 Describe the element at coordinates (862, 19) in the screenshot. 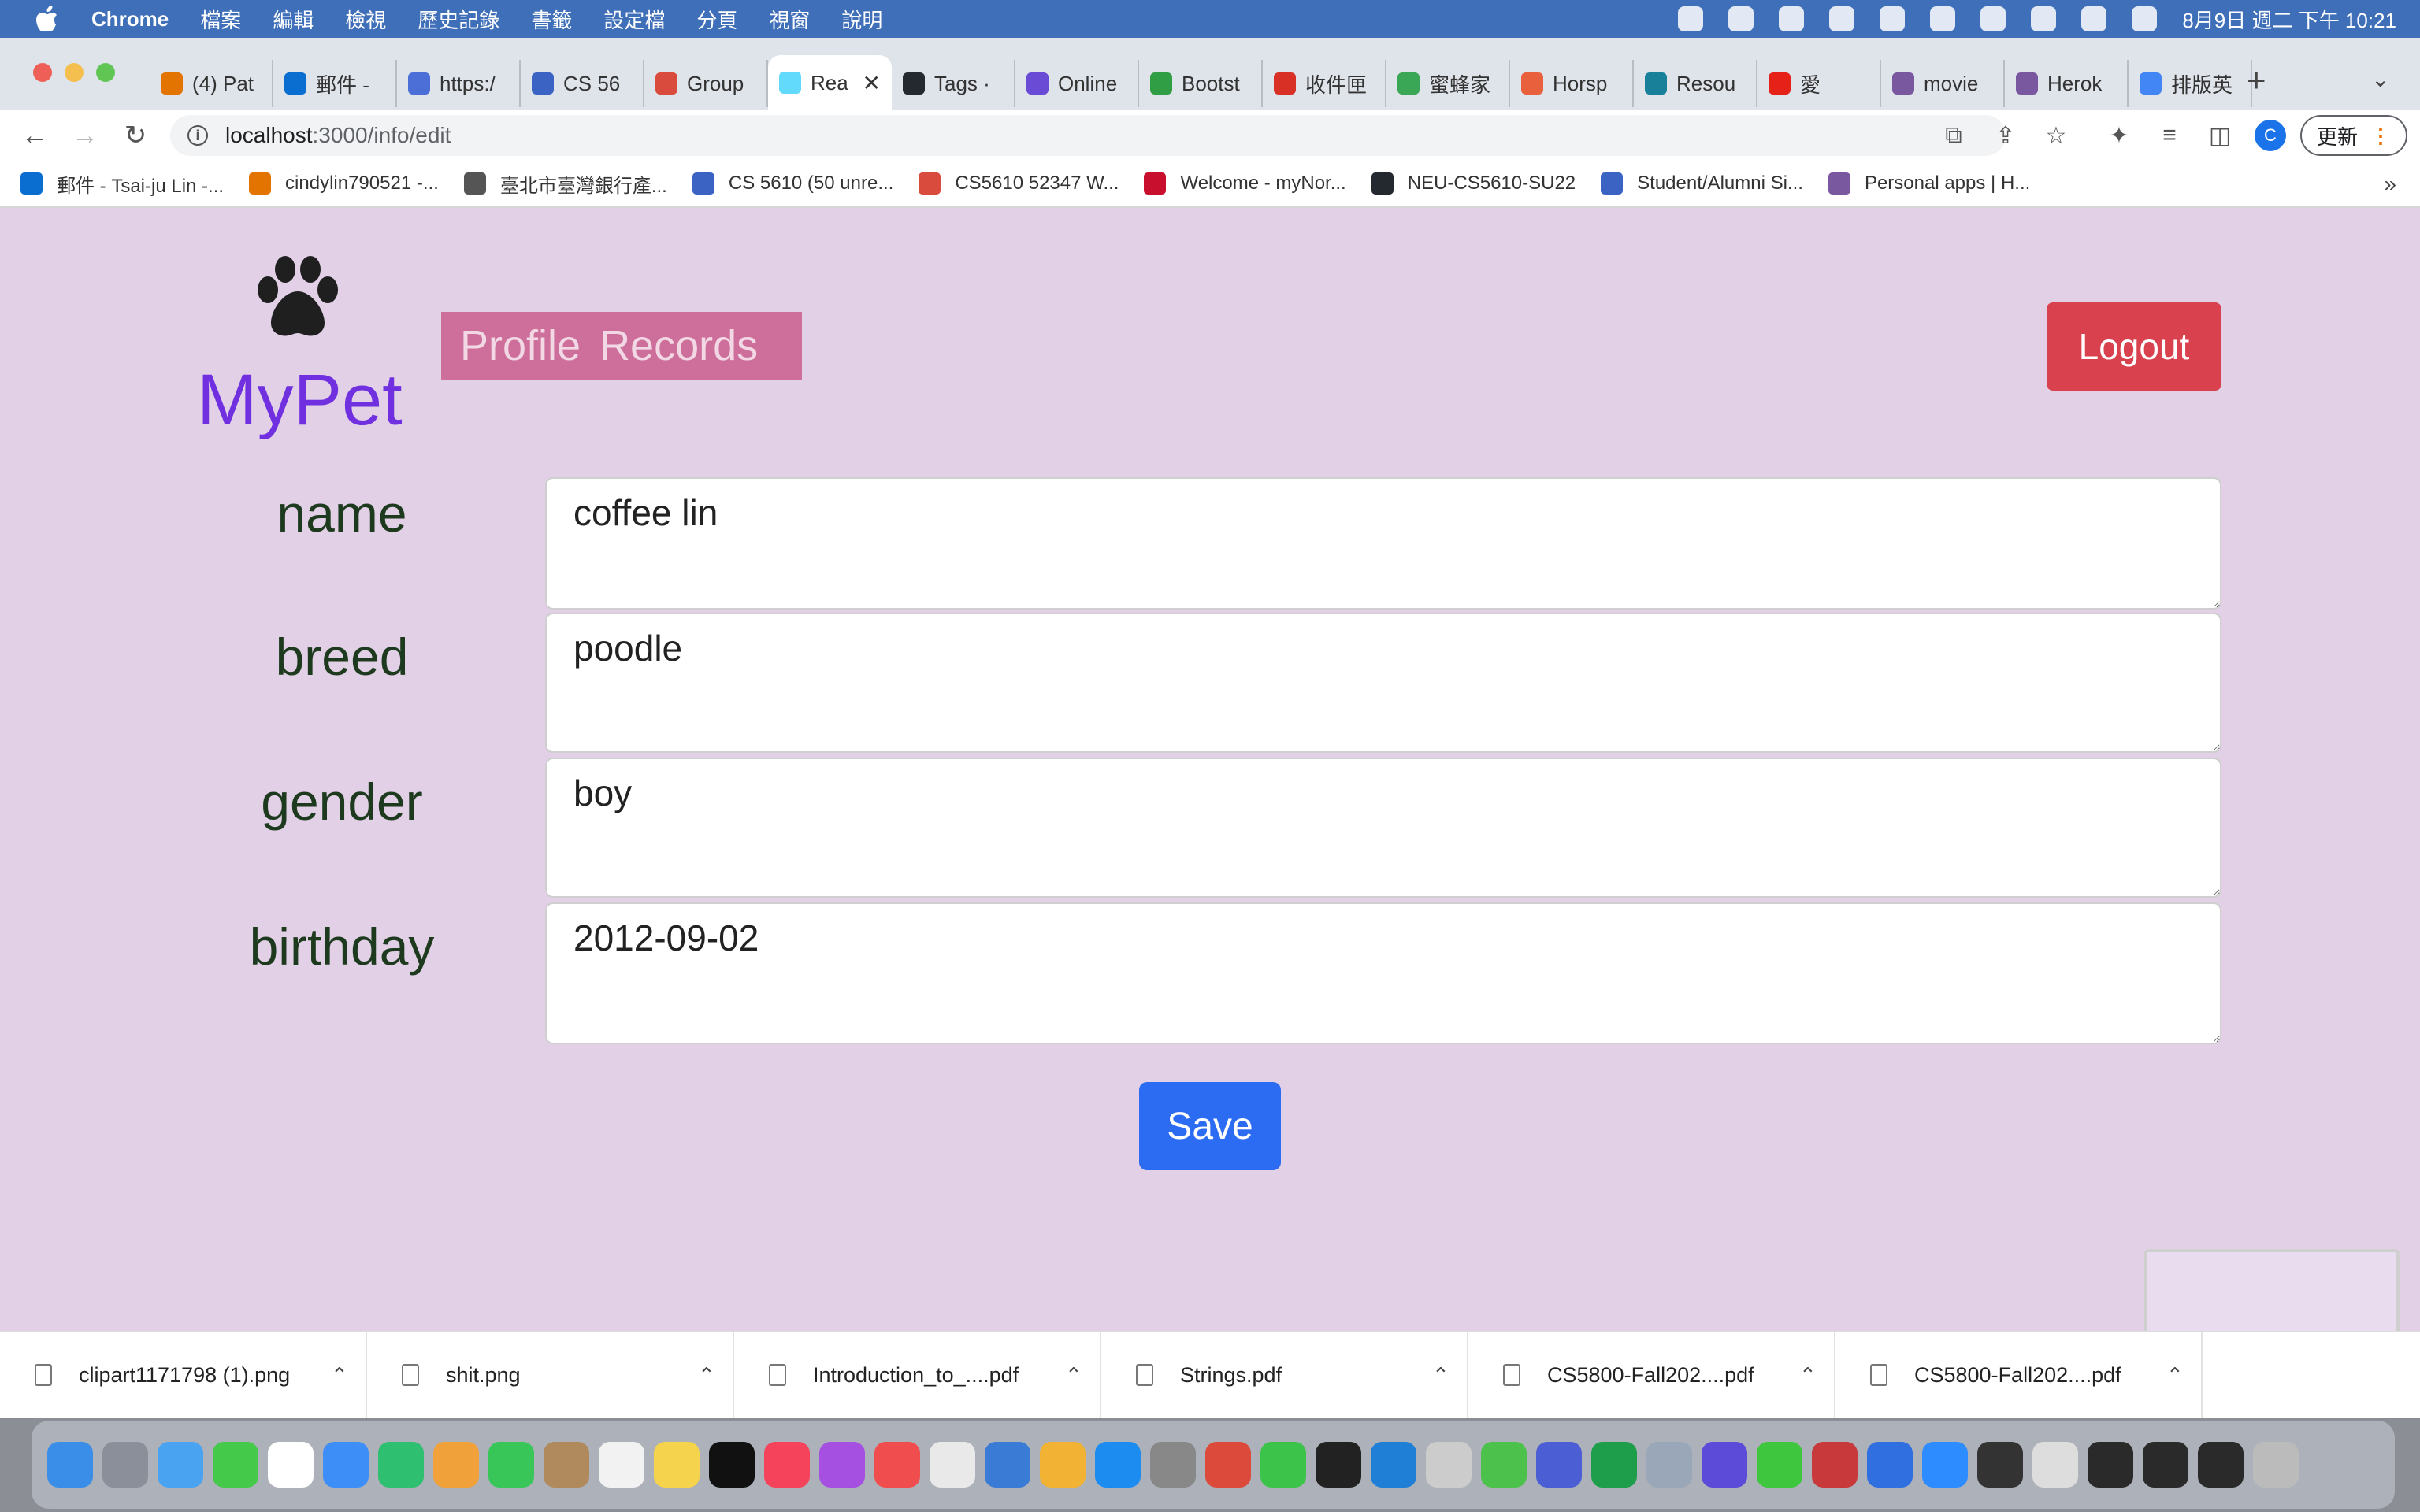

I see `menu-help: 說明` at that location.